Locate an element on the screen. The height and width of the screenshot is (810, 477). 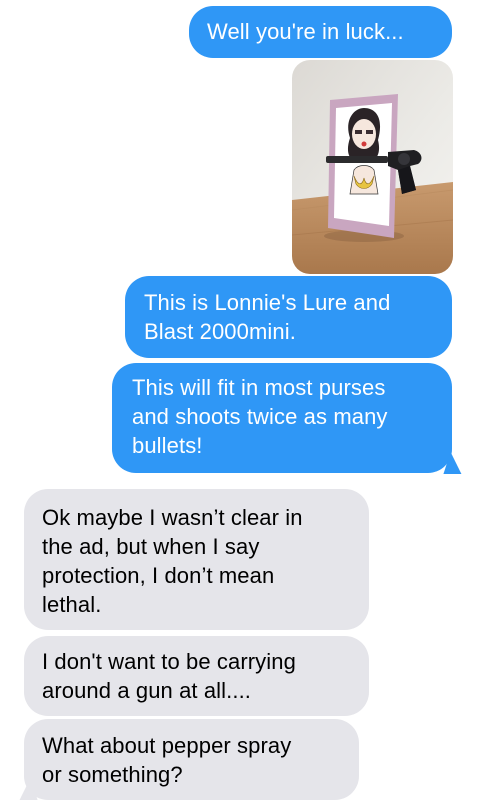
message-text-line: lethal. is located at coordinates (72, 604).